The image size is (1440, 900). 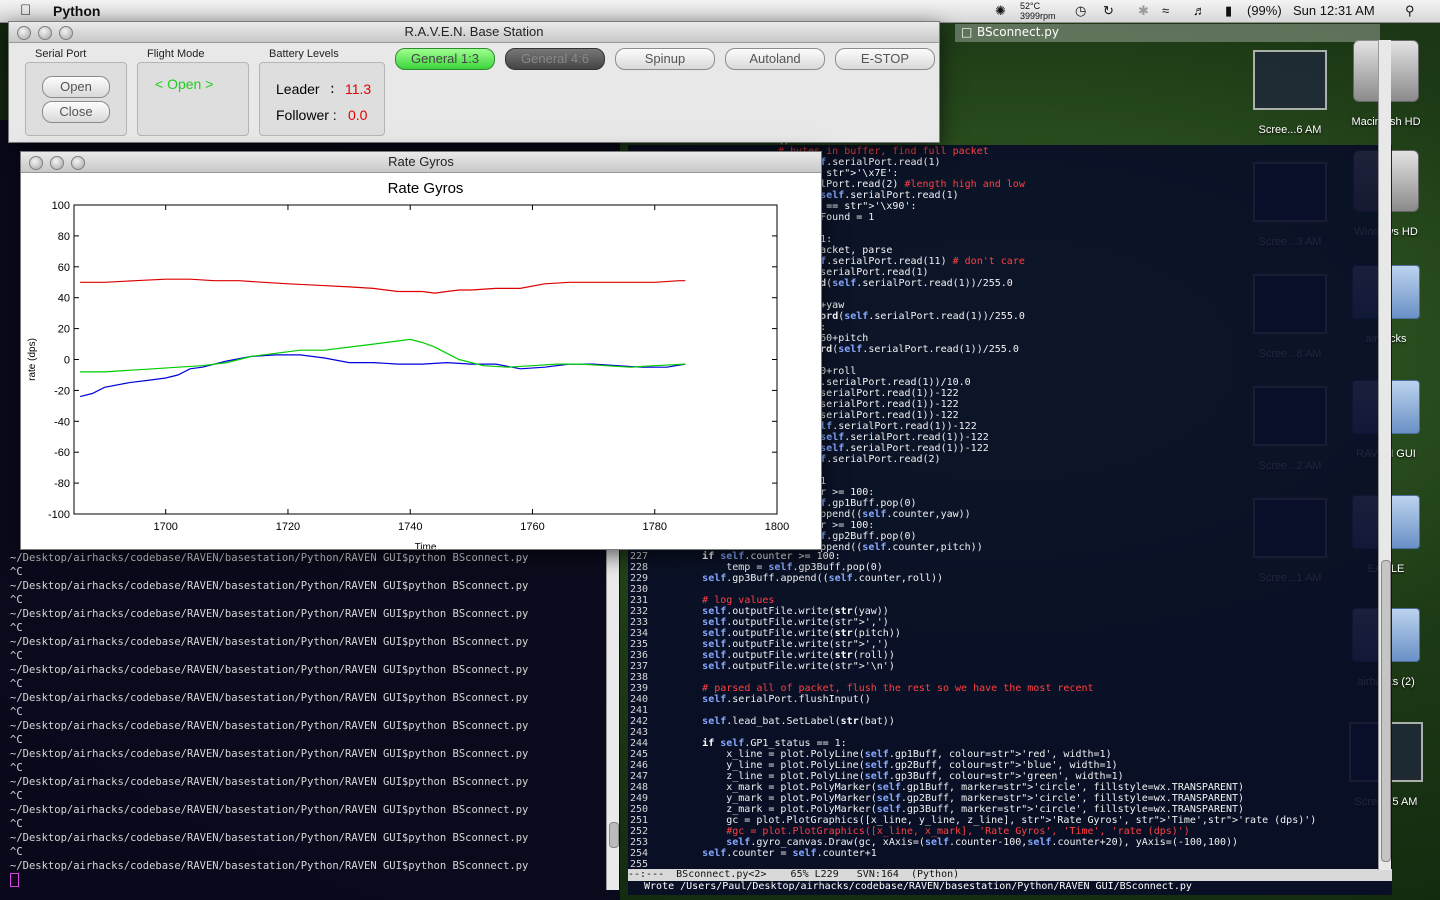 What do you see at coordinates (638, 677) in the screenshot?
I see `line-number: 238` at bounding box center [638, 677].